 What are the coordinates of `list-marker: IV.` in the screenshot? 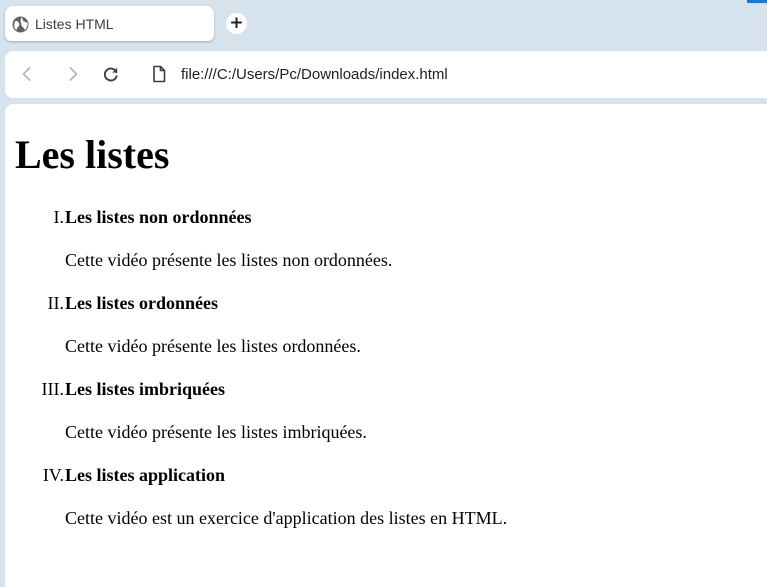 It's located at (53, 475).